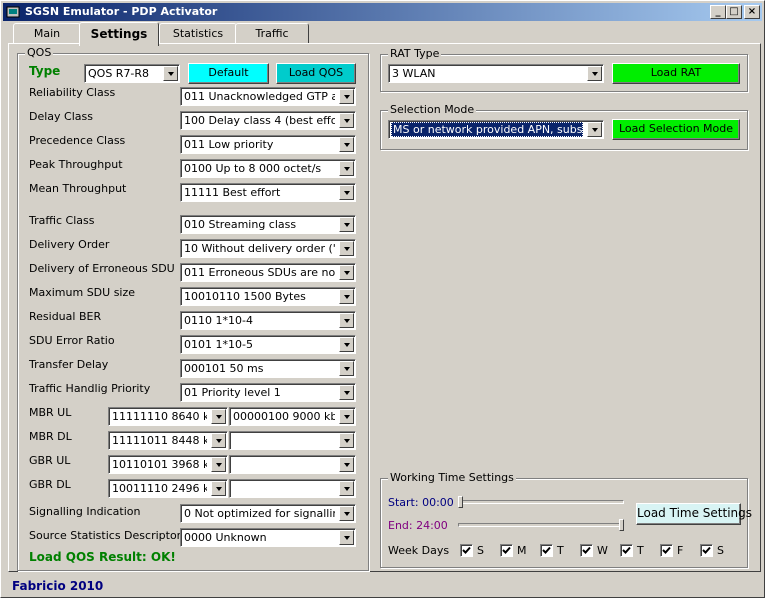 Image resolution: width=765 pixels, height=598 pixels. I want to click on weekday-label: S, so click(720, 550).